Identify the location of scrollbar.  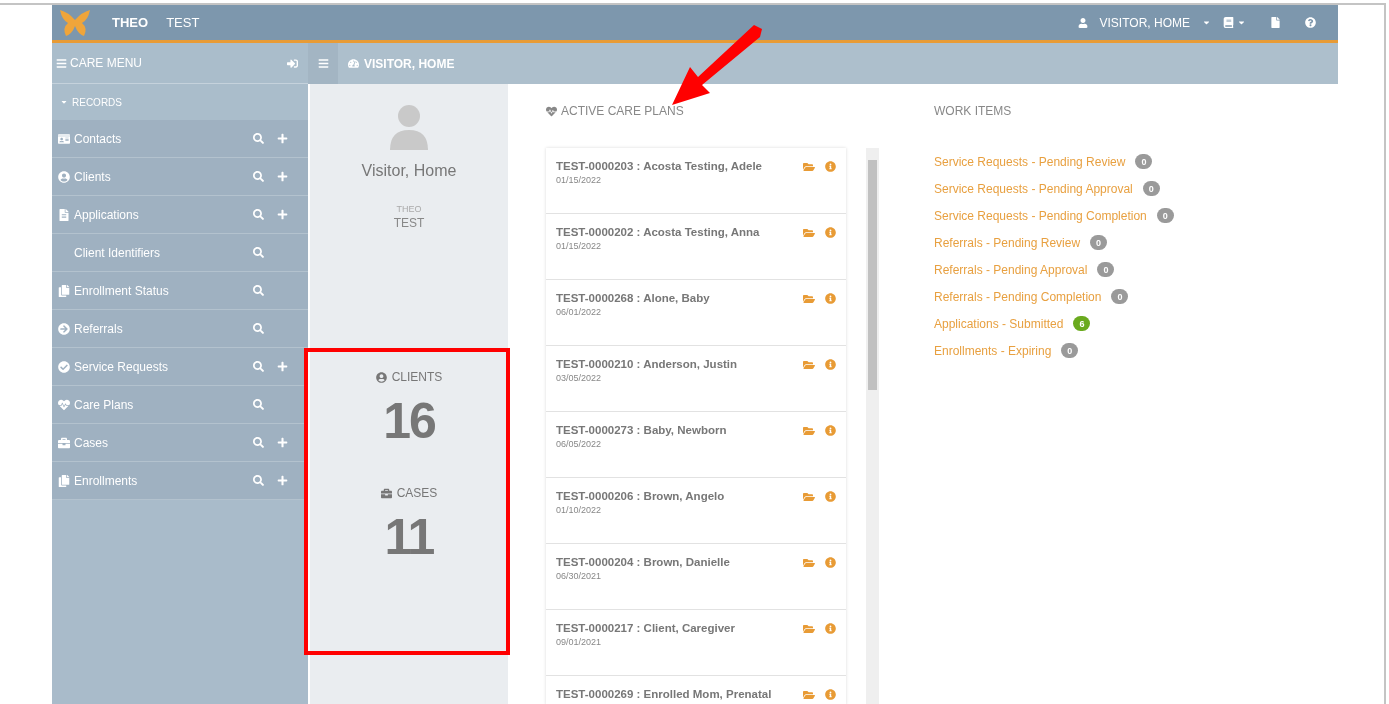
(872, 426).